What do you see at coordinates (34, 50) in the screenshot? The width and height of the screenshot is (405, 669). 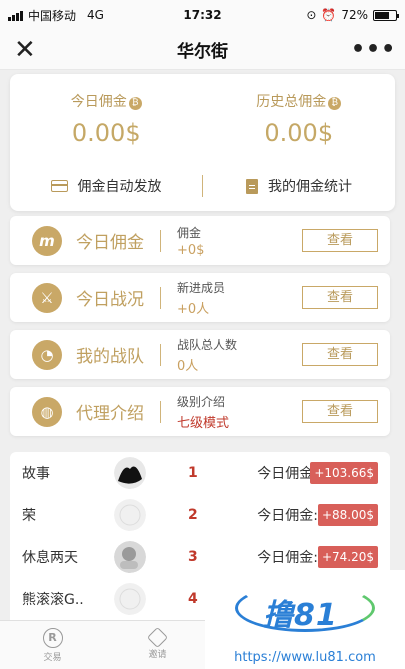 I see `close-icon: ✕` at bounding box center [34, 50].